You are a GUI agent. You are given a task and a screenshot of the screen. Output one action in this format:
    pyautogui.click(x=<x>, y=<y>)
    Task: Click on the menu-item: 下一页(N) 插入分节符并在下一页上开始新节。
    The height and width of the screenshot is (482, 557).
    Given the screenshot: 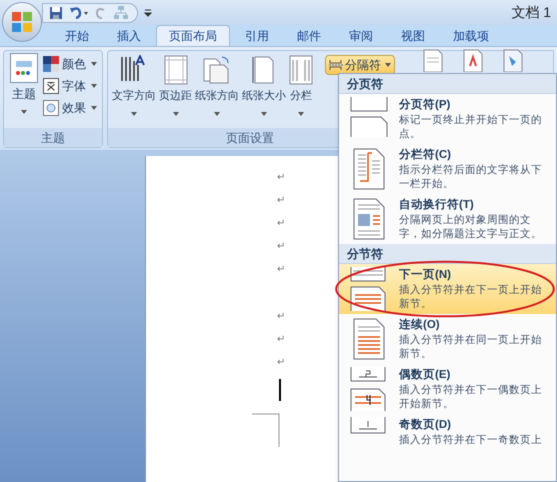 What is the action you would take?
    pyautogui.click(x=447, y=289)
    